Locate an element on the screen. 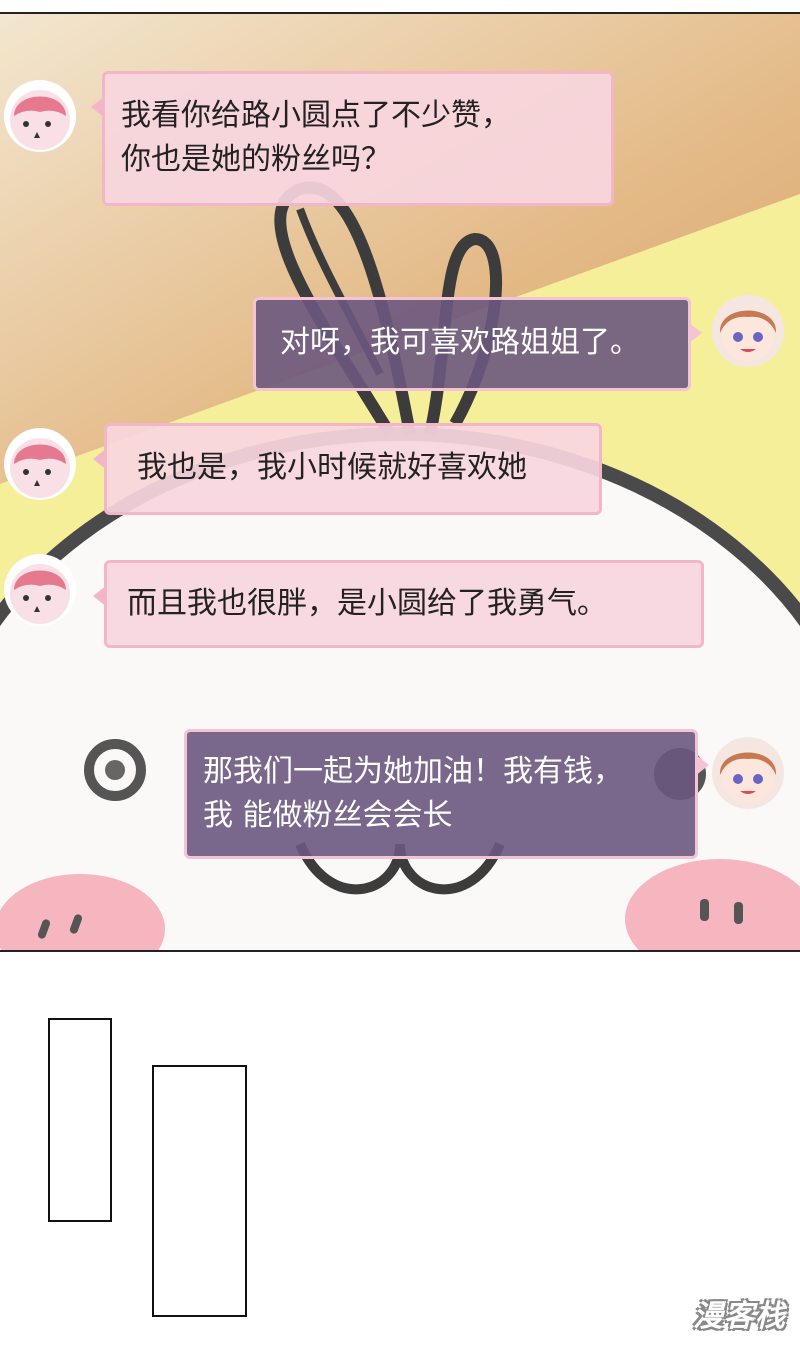 The image size is (800, 1349). message-bubble-2: 对呀，我可喜欢路姐姐了。 is located at coordinates (477, 344).